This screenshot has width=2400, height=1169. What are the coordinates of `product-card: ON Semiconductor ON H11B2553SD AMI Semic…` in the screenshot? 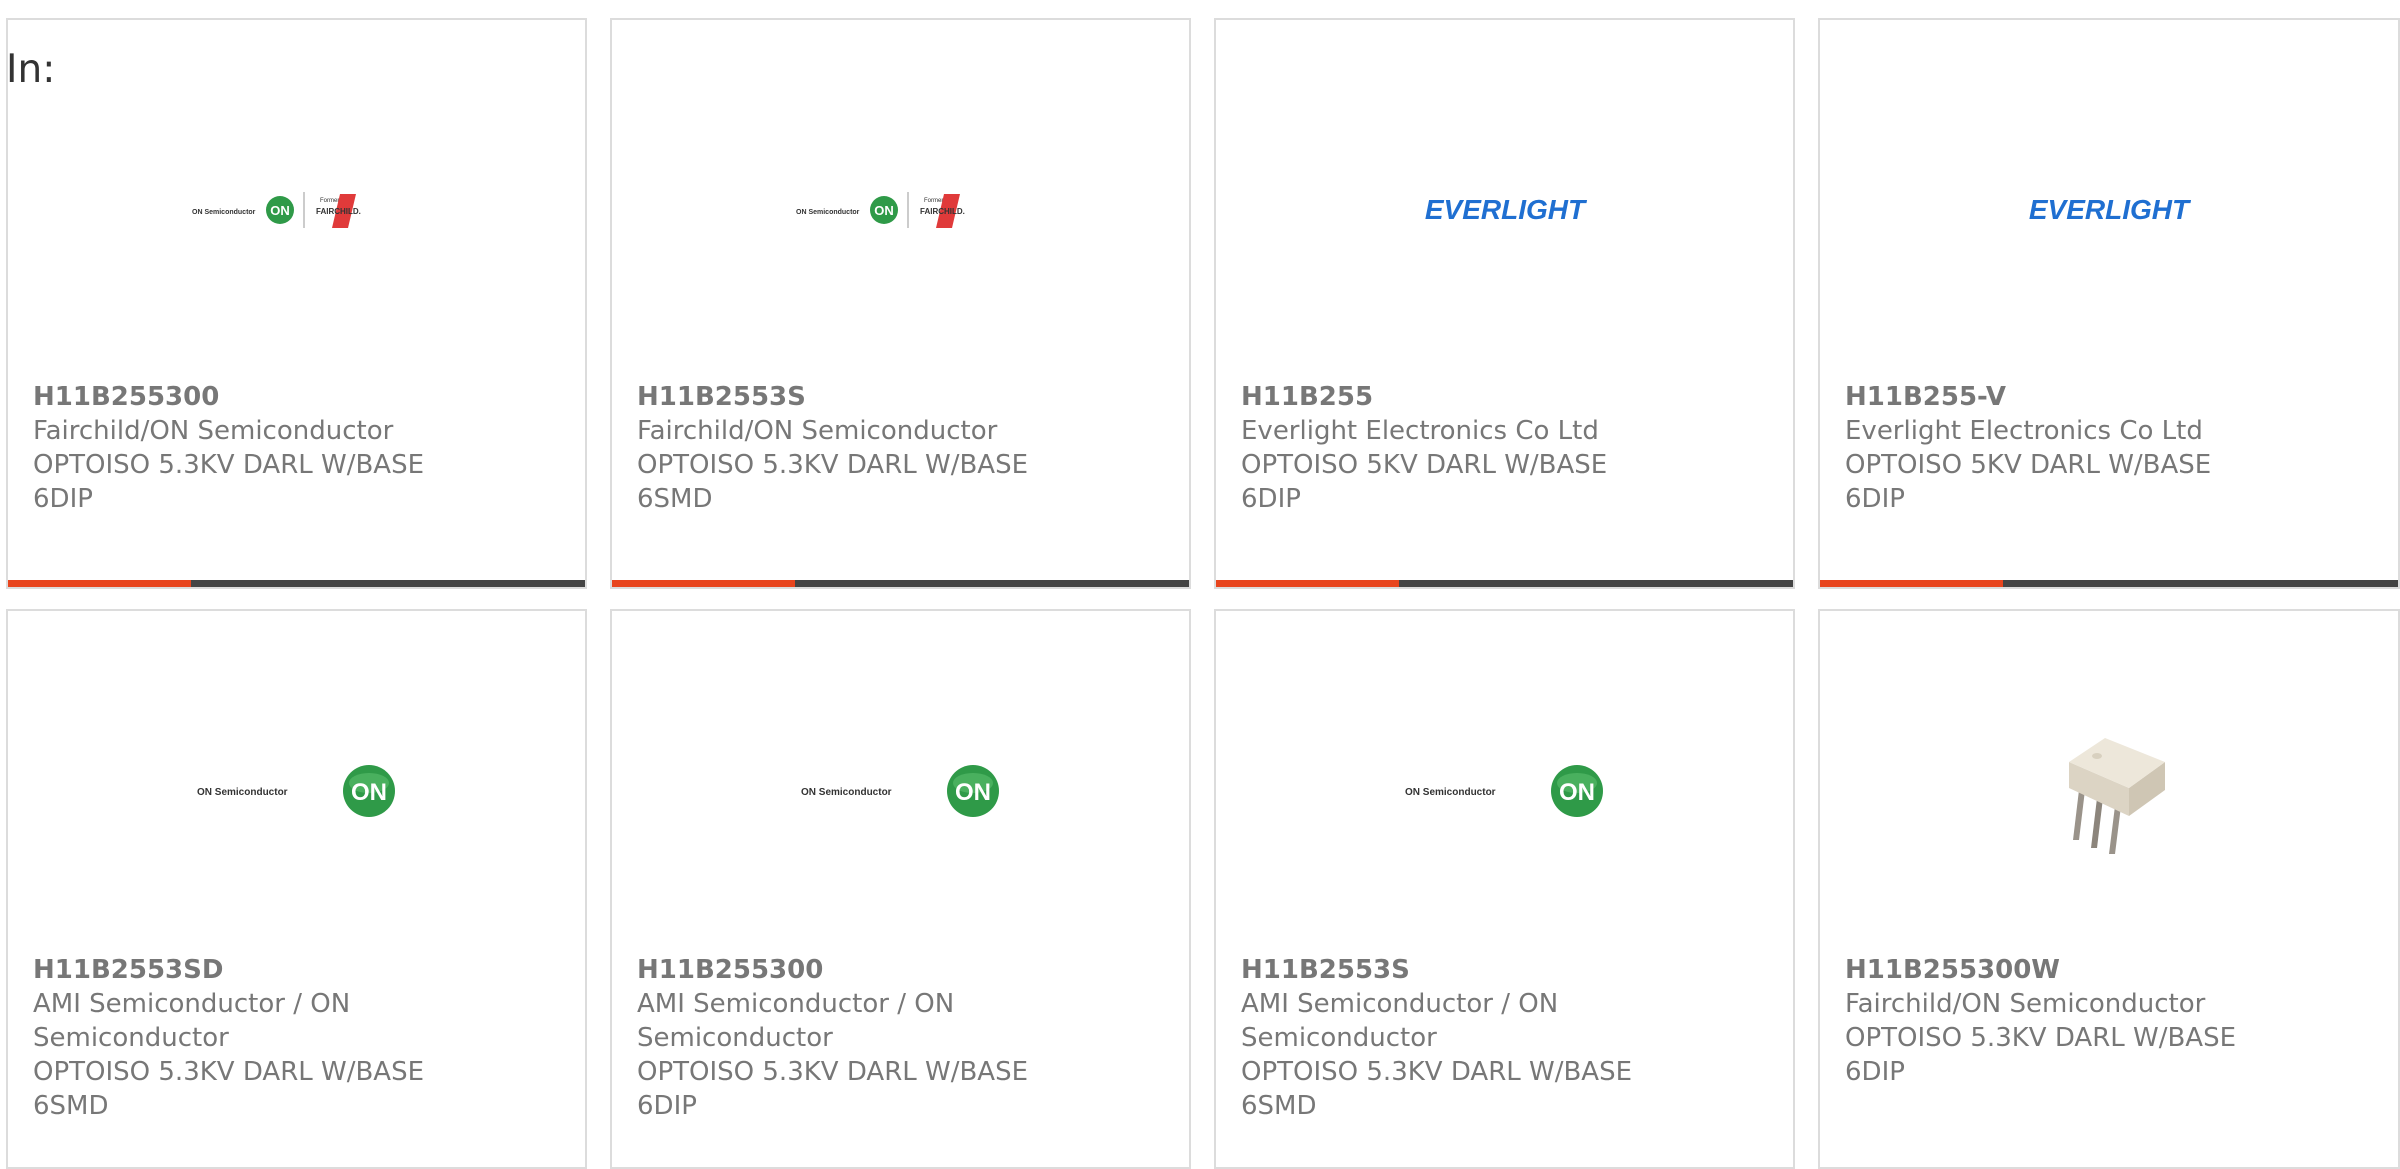 It's located at (296, 889).